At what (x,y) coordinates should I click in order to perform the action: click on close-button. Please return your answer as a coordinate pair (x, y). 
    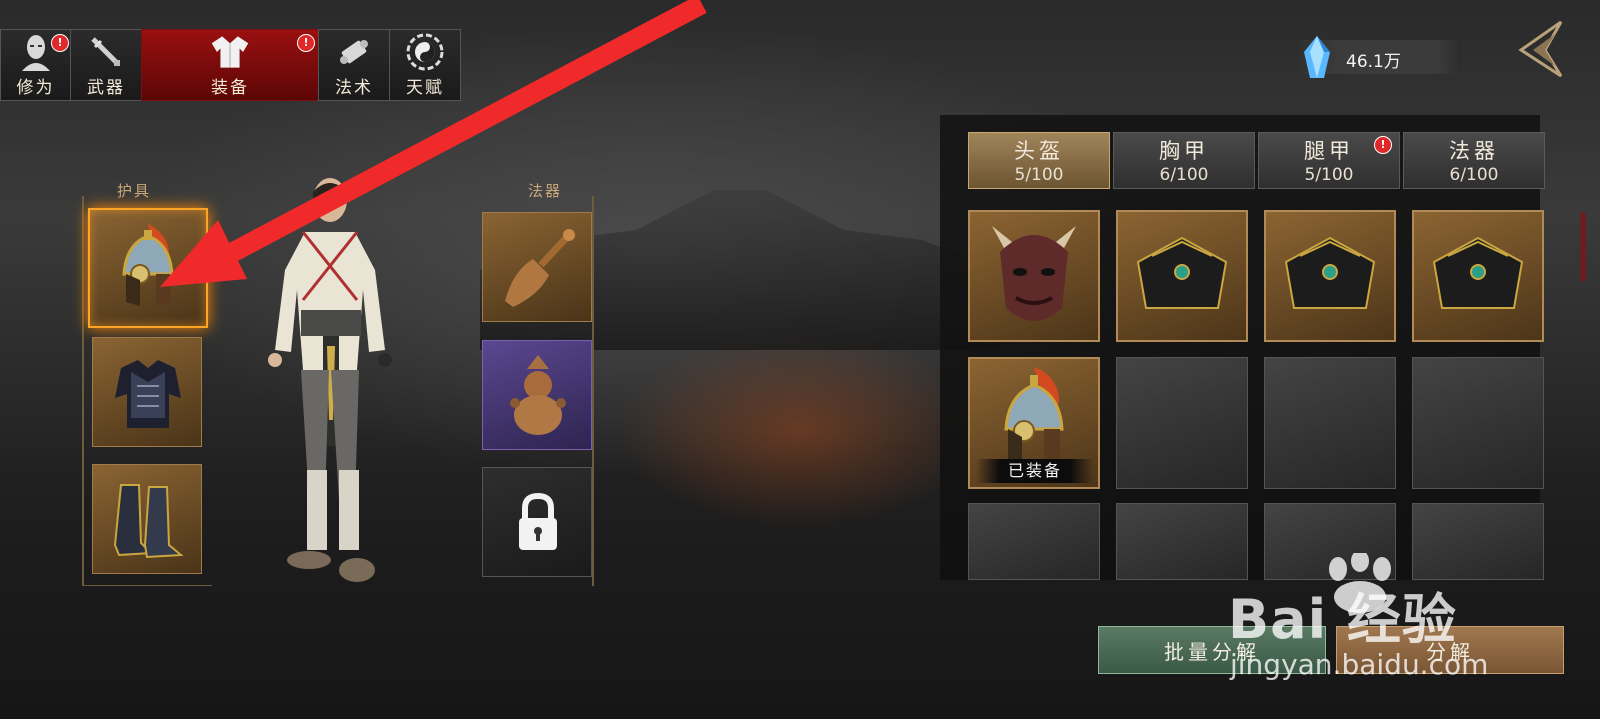
    Looking at the image, I should click on (1543, 49).